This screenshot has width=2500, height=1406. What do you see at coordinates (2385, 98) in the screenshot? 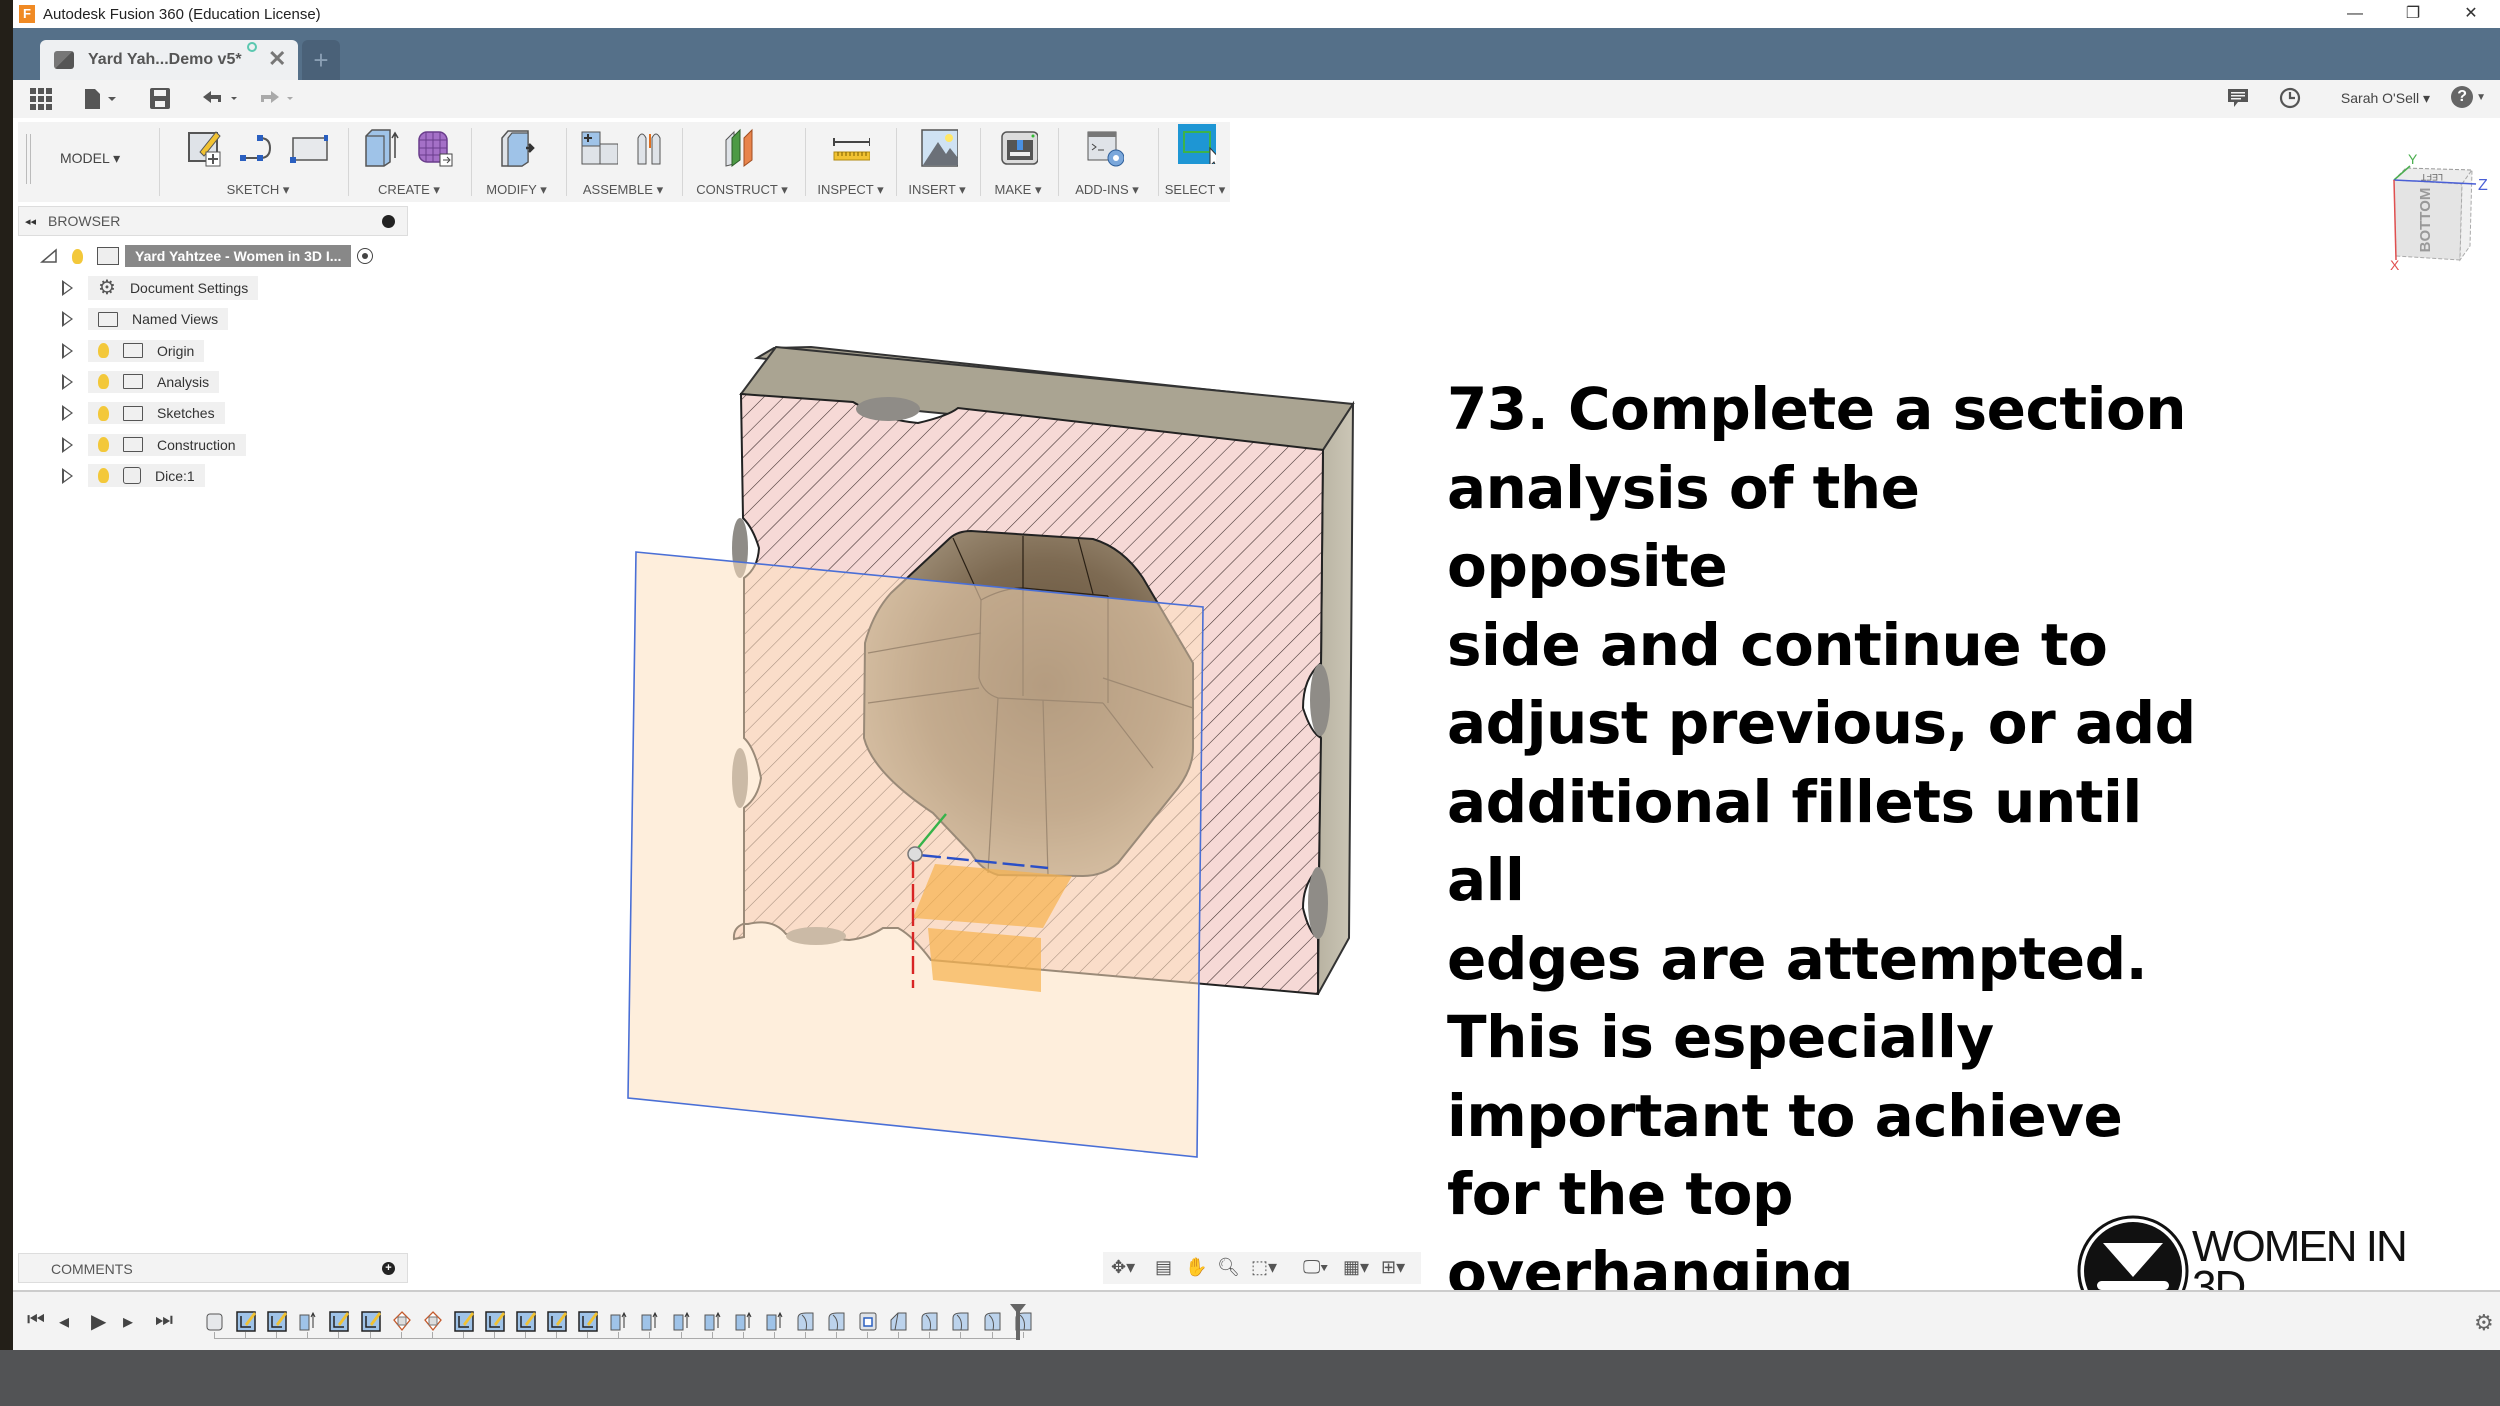
I see `user-account-menu: Sarah O'Sell ▾` at bounding box center [2385, 98].